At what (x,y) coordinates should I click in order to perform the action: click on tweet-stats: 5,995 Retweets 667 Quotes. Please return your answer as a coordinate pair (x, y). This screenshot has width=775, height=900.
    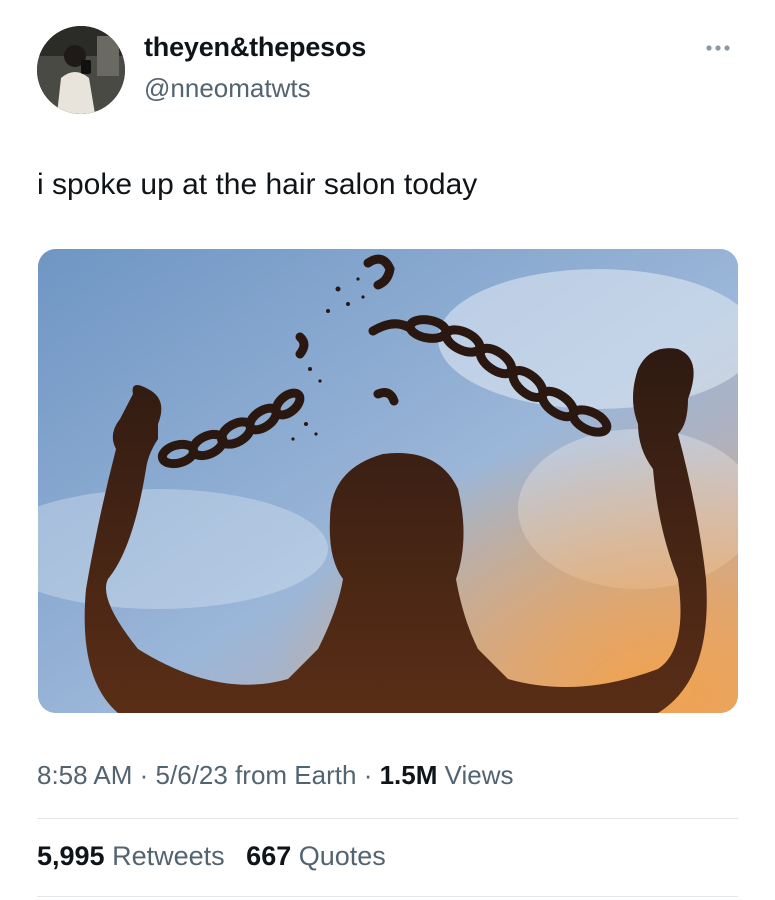
    Looking at the image, I should click on (211, 856).